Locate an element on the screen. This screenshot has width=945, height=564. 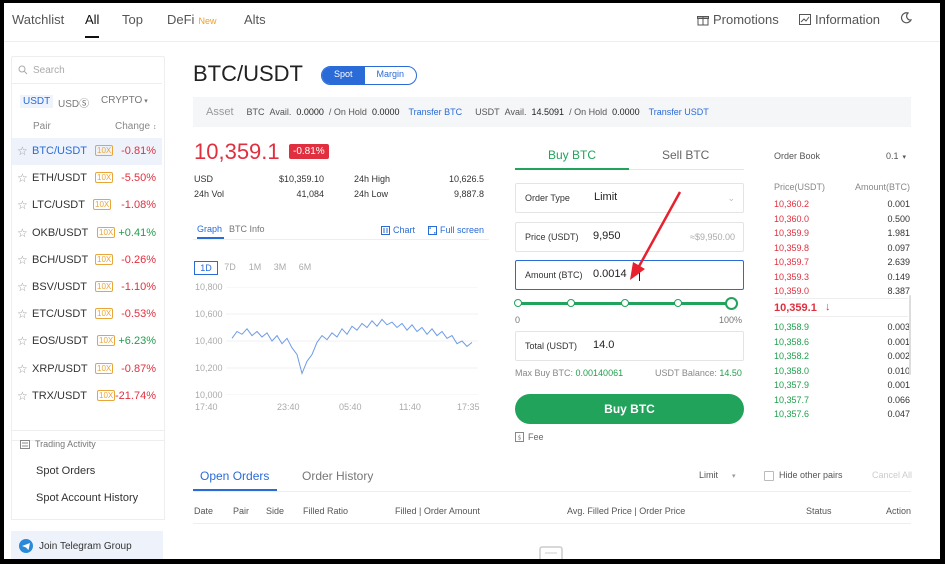
subtab-divider is located at coordinates (341, 239).